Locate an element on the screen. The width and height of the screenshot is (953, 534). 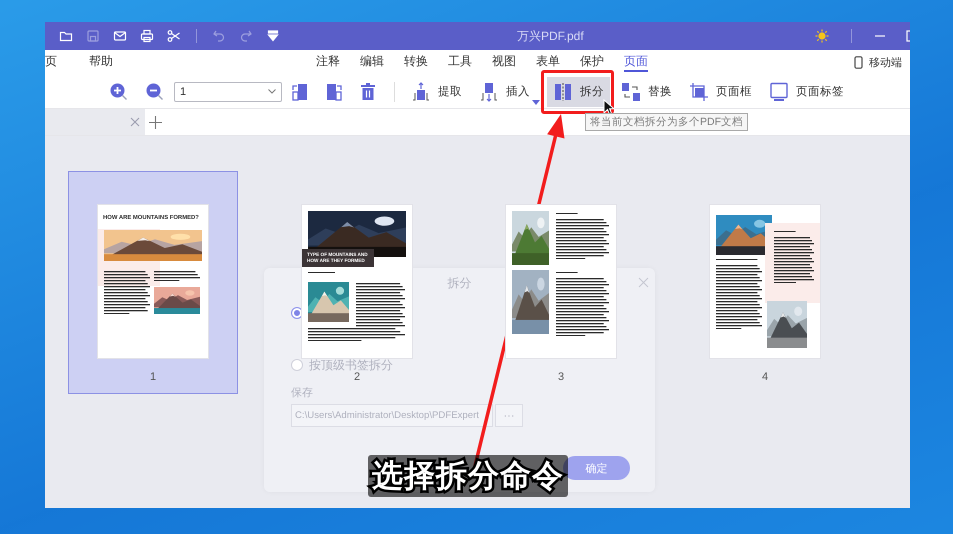
mobile-button: 移动端 is located at coordinates (878, 62).